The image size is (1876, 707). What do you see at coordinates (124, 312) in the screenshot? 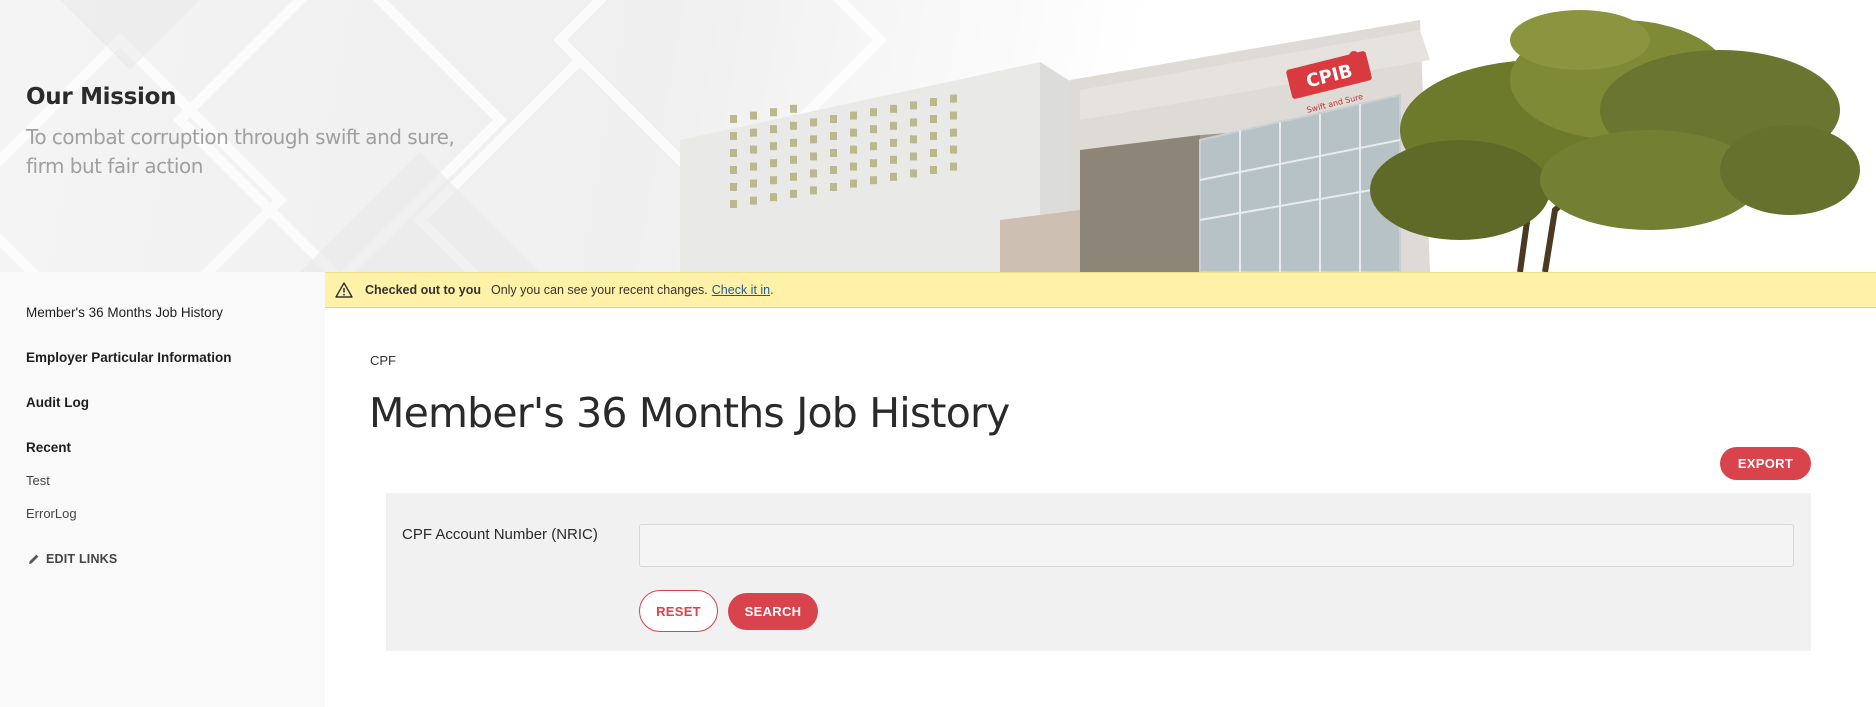
I see `sidebar-item-job-history: Member's 36 Months Job History` at bounding box center [124, 312].